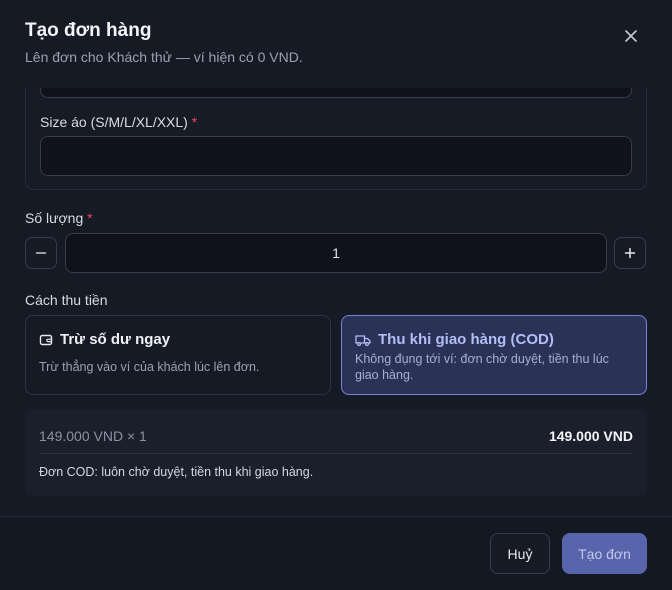  I want to click on dialog-title: Tạo đơn hàng, so click(88, 30).